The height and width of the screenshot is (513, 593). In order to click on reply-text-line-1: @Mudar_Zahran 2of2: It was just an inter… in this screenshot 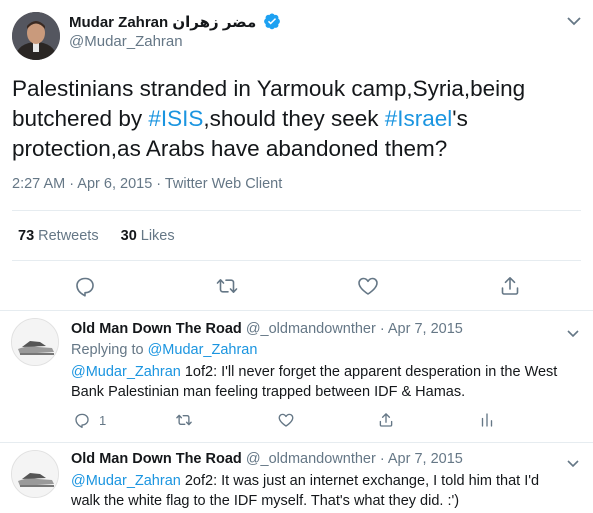, I will do `click(331, 481)`.